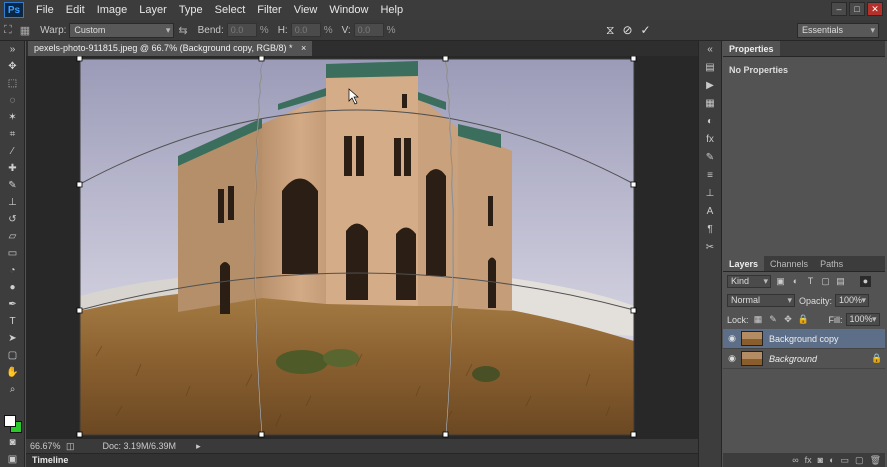 This screenshot has height=467, width=887. I want to click on collapse-tools-icon: », so click(12, 49).